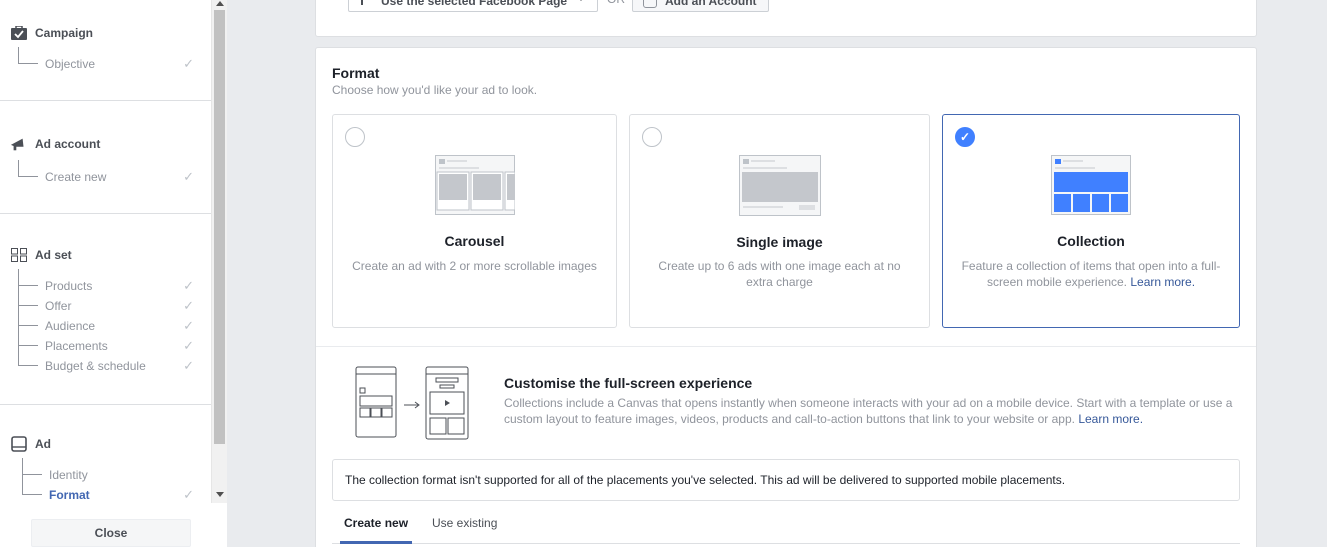 The width and height of the screenshot is (1327, 547). I want to click on carousel-title: Carousel, so click(474, 241).